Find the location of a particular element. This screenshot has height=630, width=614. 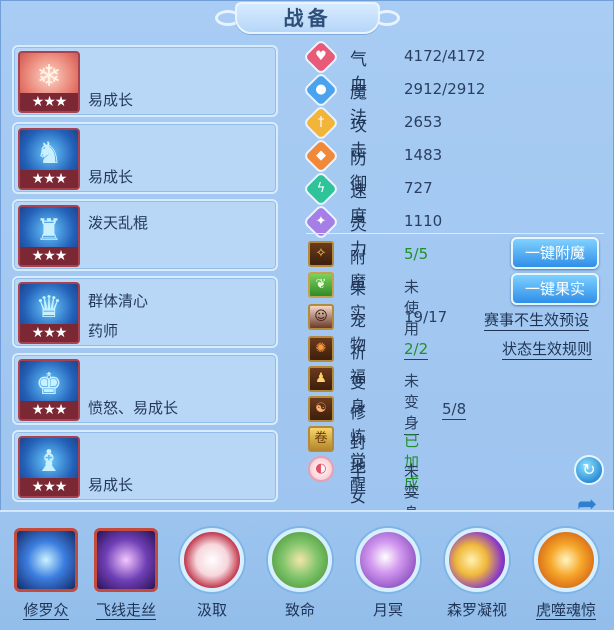

scroll-icon: 卷 is located at coordinates (321, 439).